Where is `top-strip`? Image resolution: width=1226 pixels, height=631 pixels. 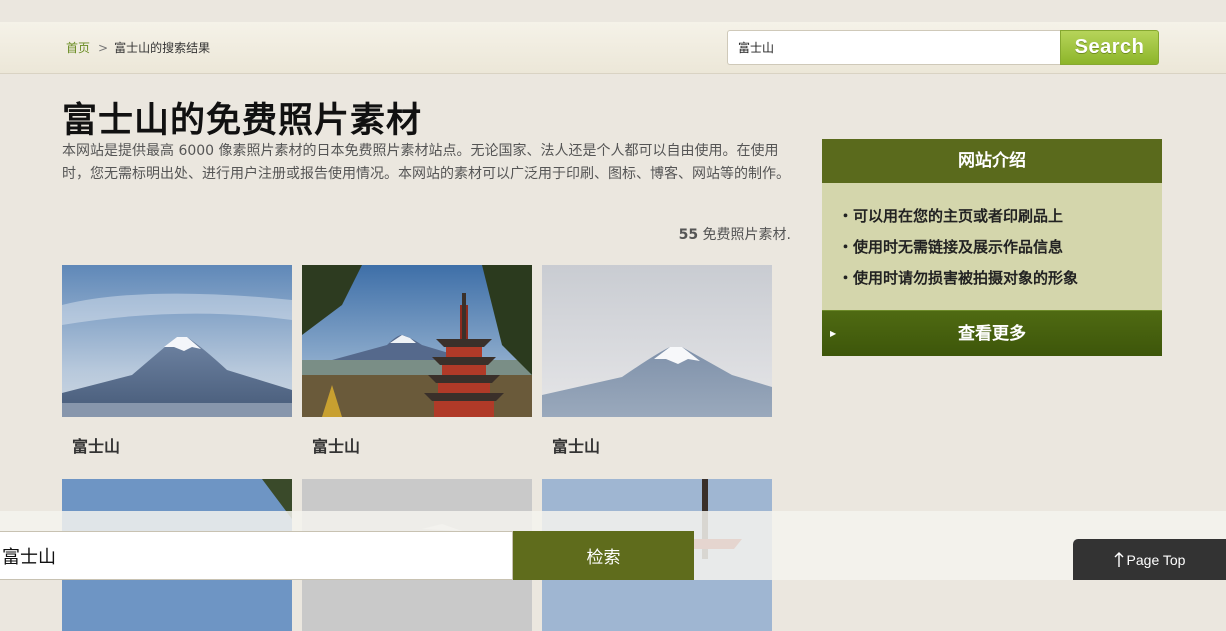
top-strip is located at coordinates (613, 11).